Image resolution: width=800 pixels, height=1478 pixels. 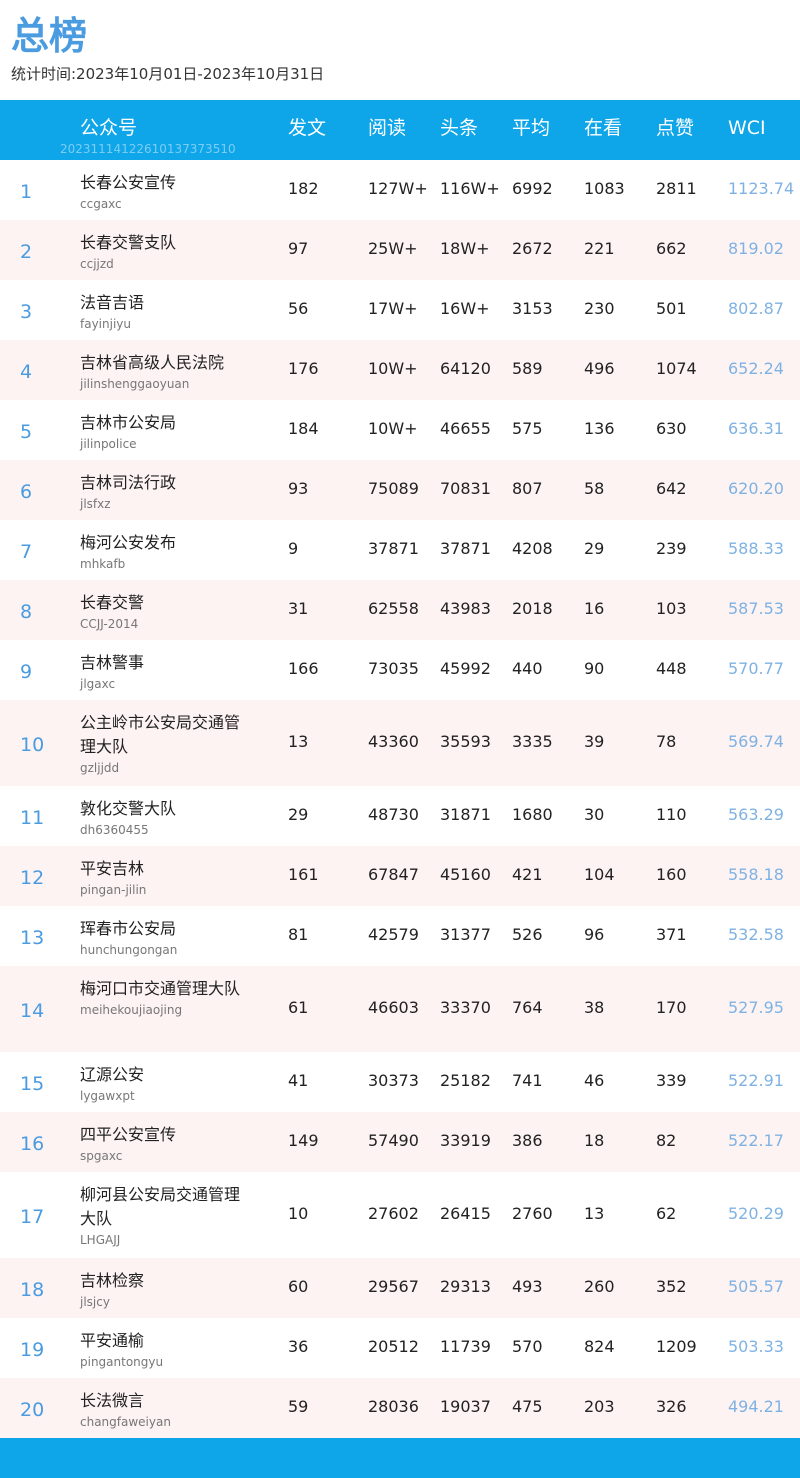 I want to click on column-header-wci: WCI, so click(x=747, y=128).